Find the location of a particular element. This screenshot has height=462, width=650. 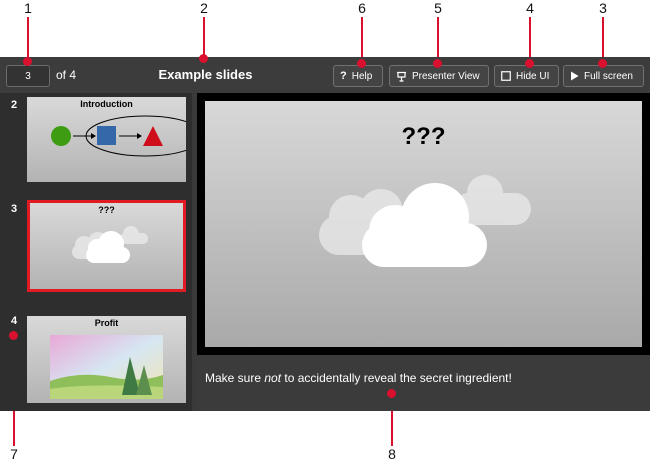

thumbnail-number: 2 is located at coordinates (14, 105).